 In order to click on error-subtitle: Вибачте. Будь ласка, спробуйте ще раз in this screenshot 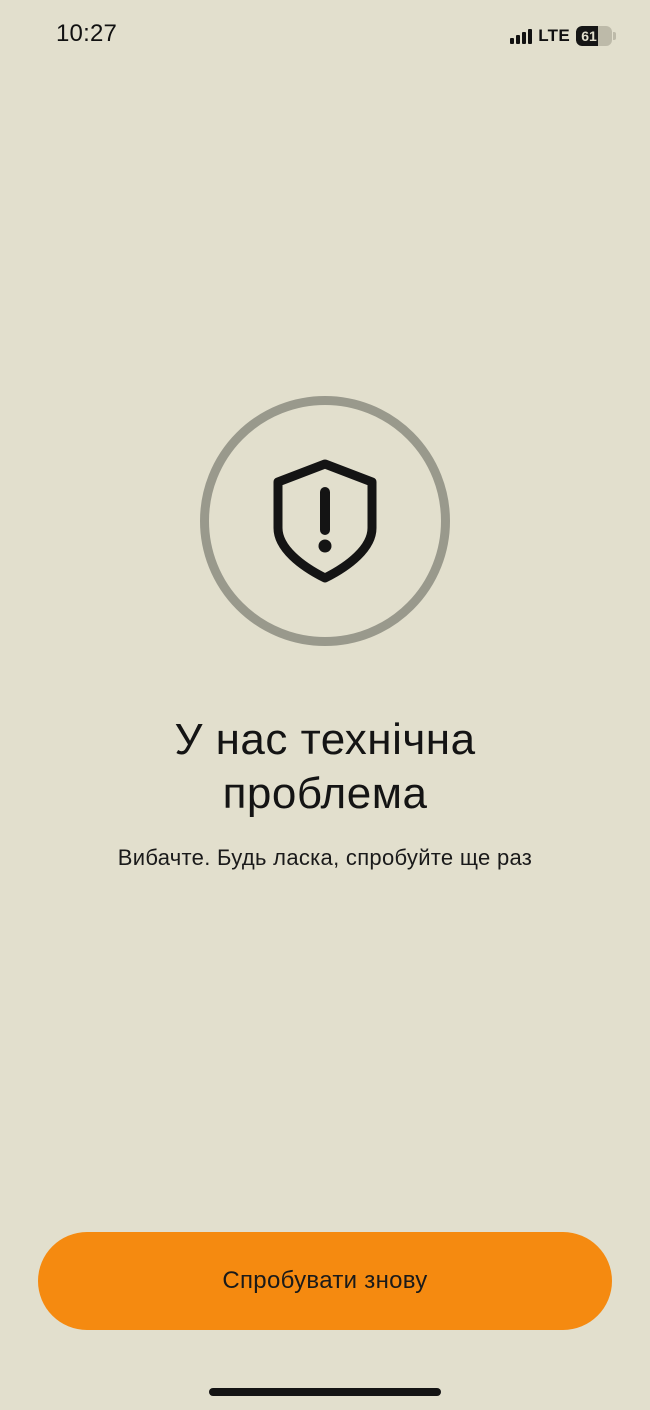, I will do `click(325, 857)`.